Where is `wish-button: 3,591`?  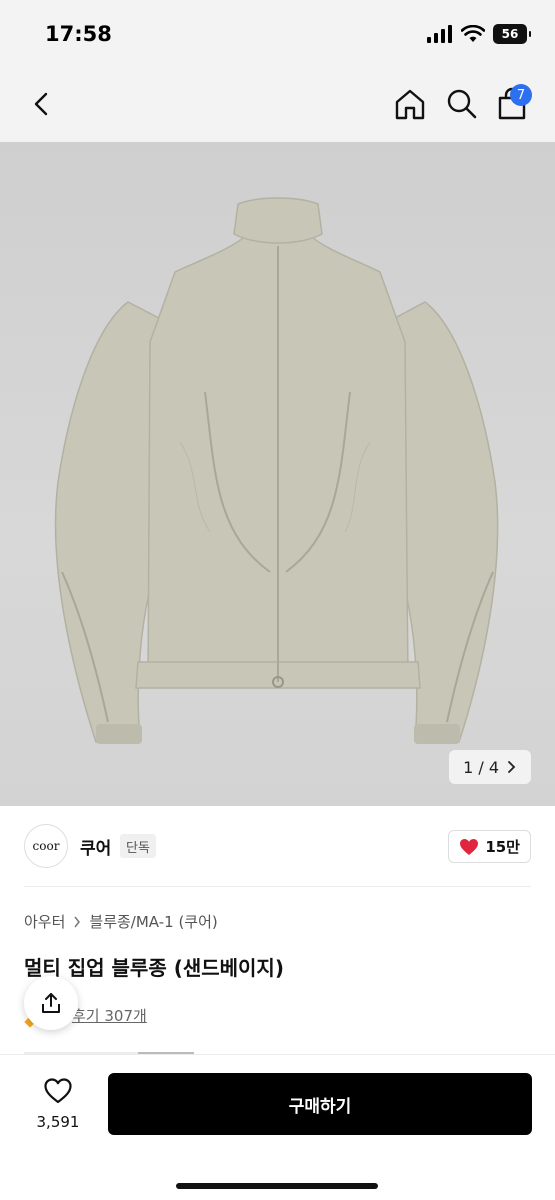 wish-button: 3,591 is located at coordinates (58, 1104).